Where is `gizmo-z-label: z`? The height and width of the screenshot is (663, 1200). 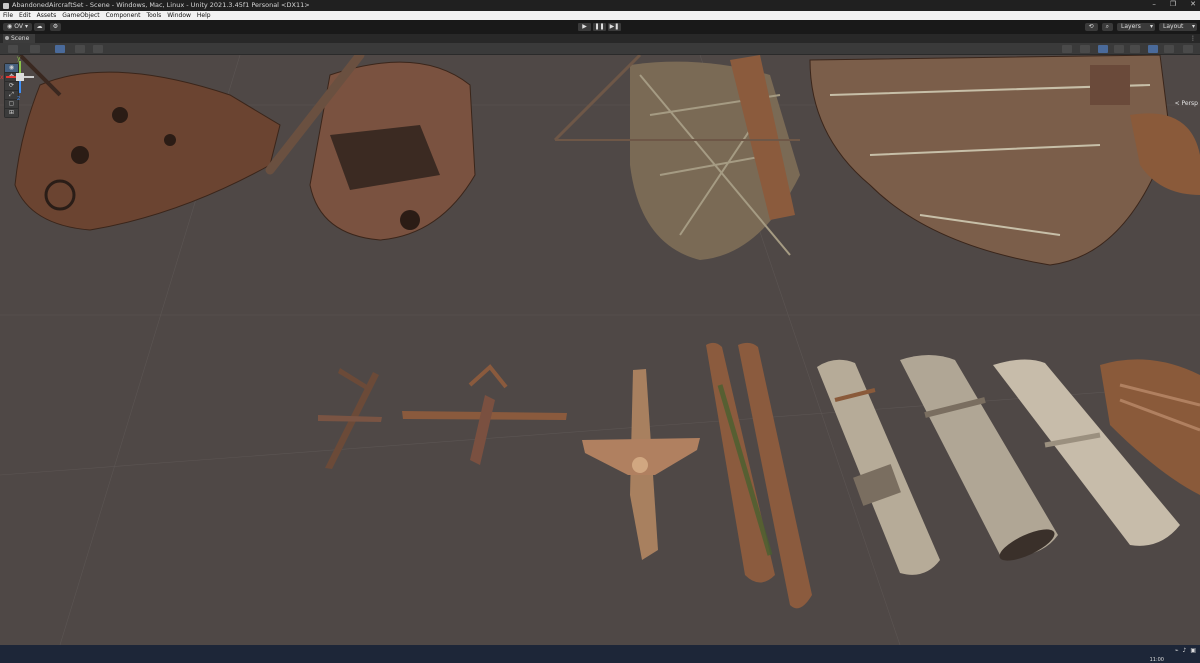
gizmo-z-label: z is located at coordinates (18, 98).